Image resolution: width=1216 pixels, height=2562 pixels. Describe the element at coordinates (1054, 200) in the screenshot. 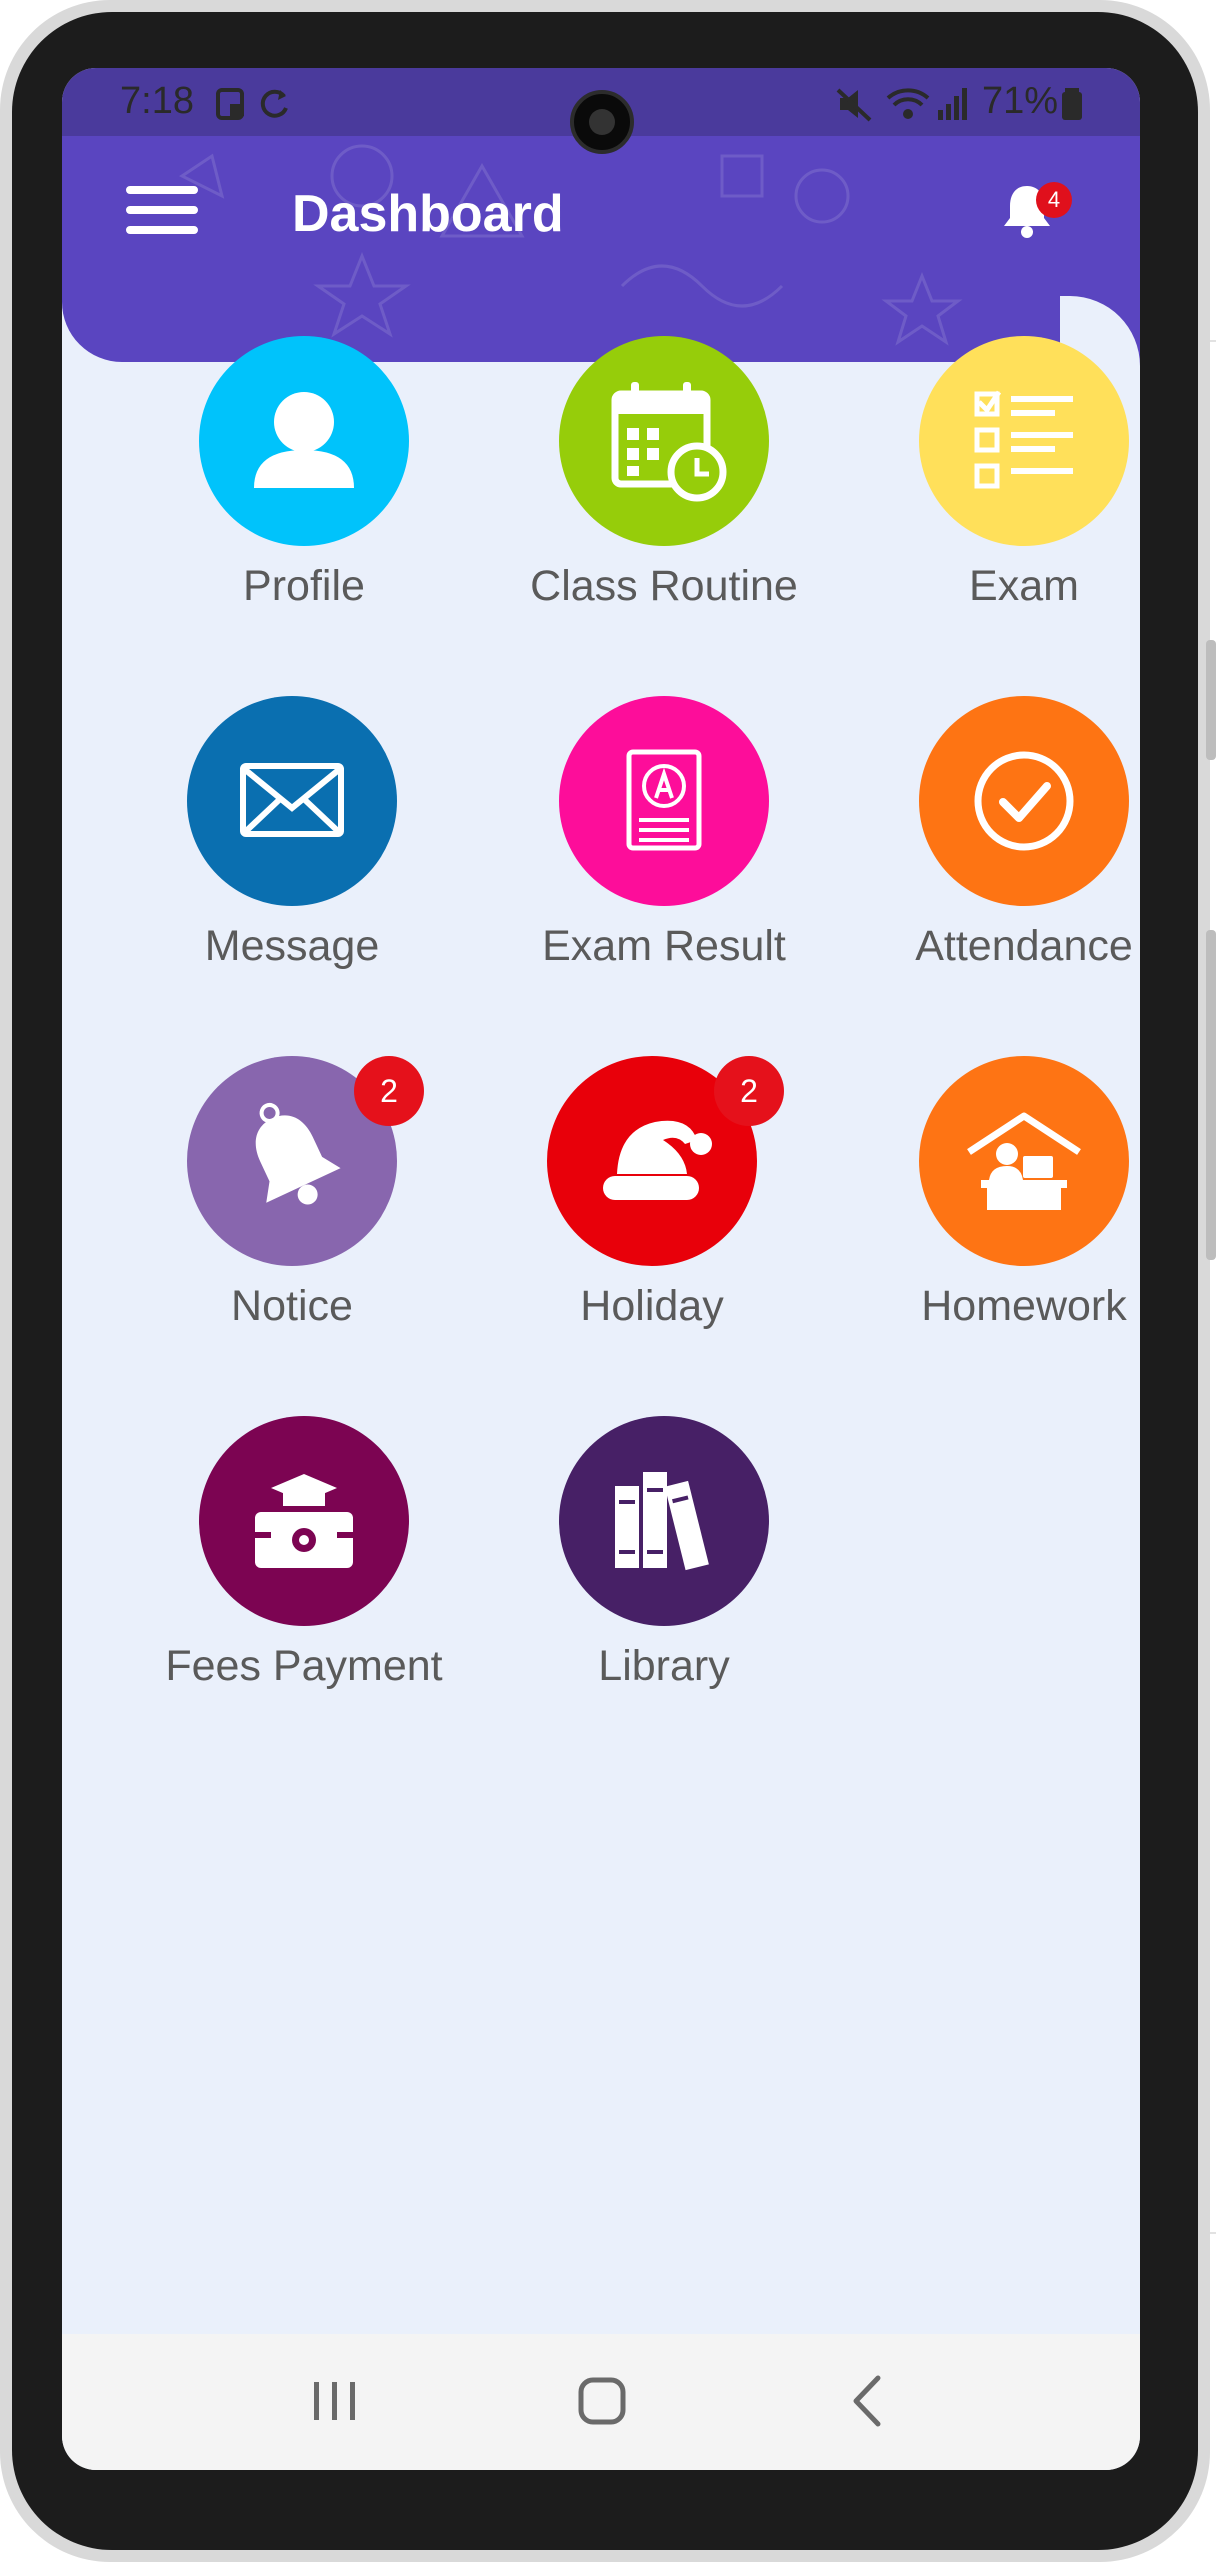

I see `notification-count-badge: 4` at that location.